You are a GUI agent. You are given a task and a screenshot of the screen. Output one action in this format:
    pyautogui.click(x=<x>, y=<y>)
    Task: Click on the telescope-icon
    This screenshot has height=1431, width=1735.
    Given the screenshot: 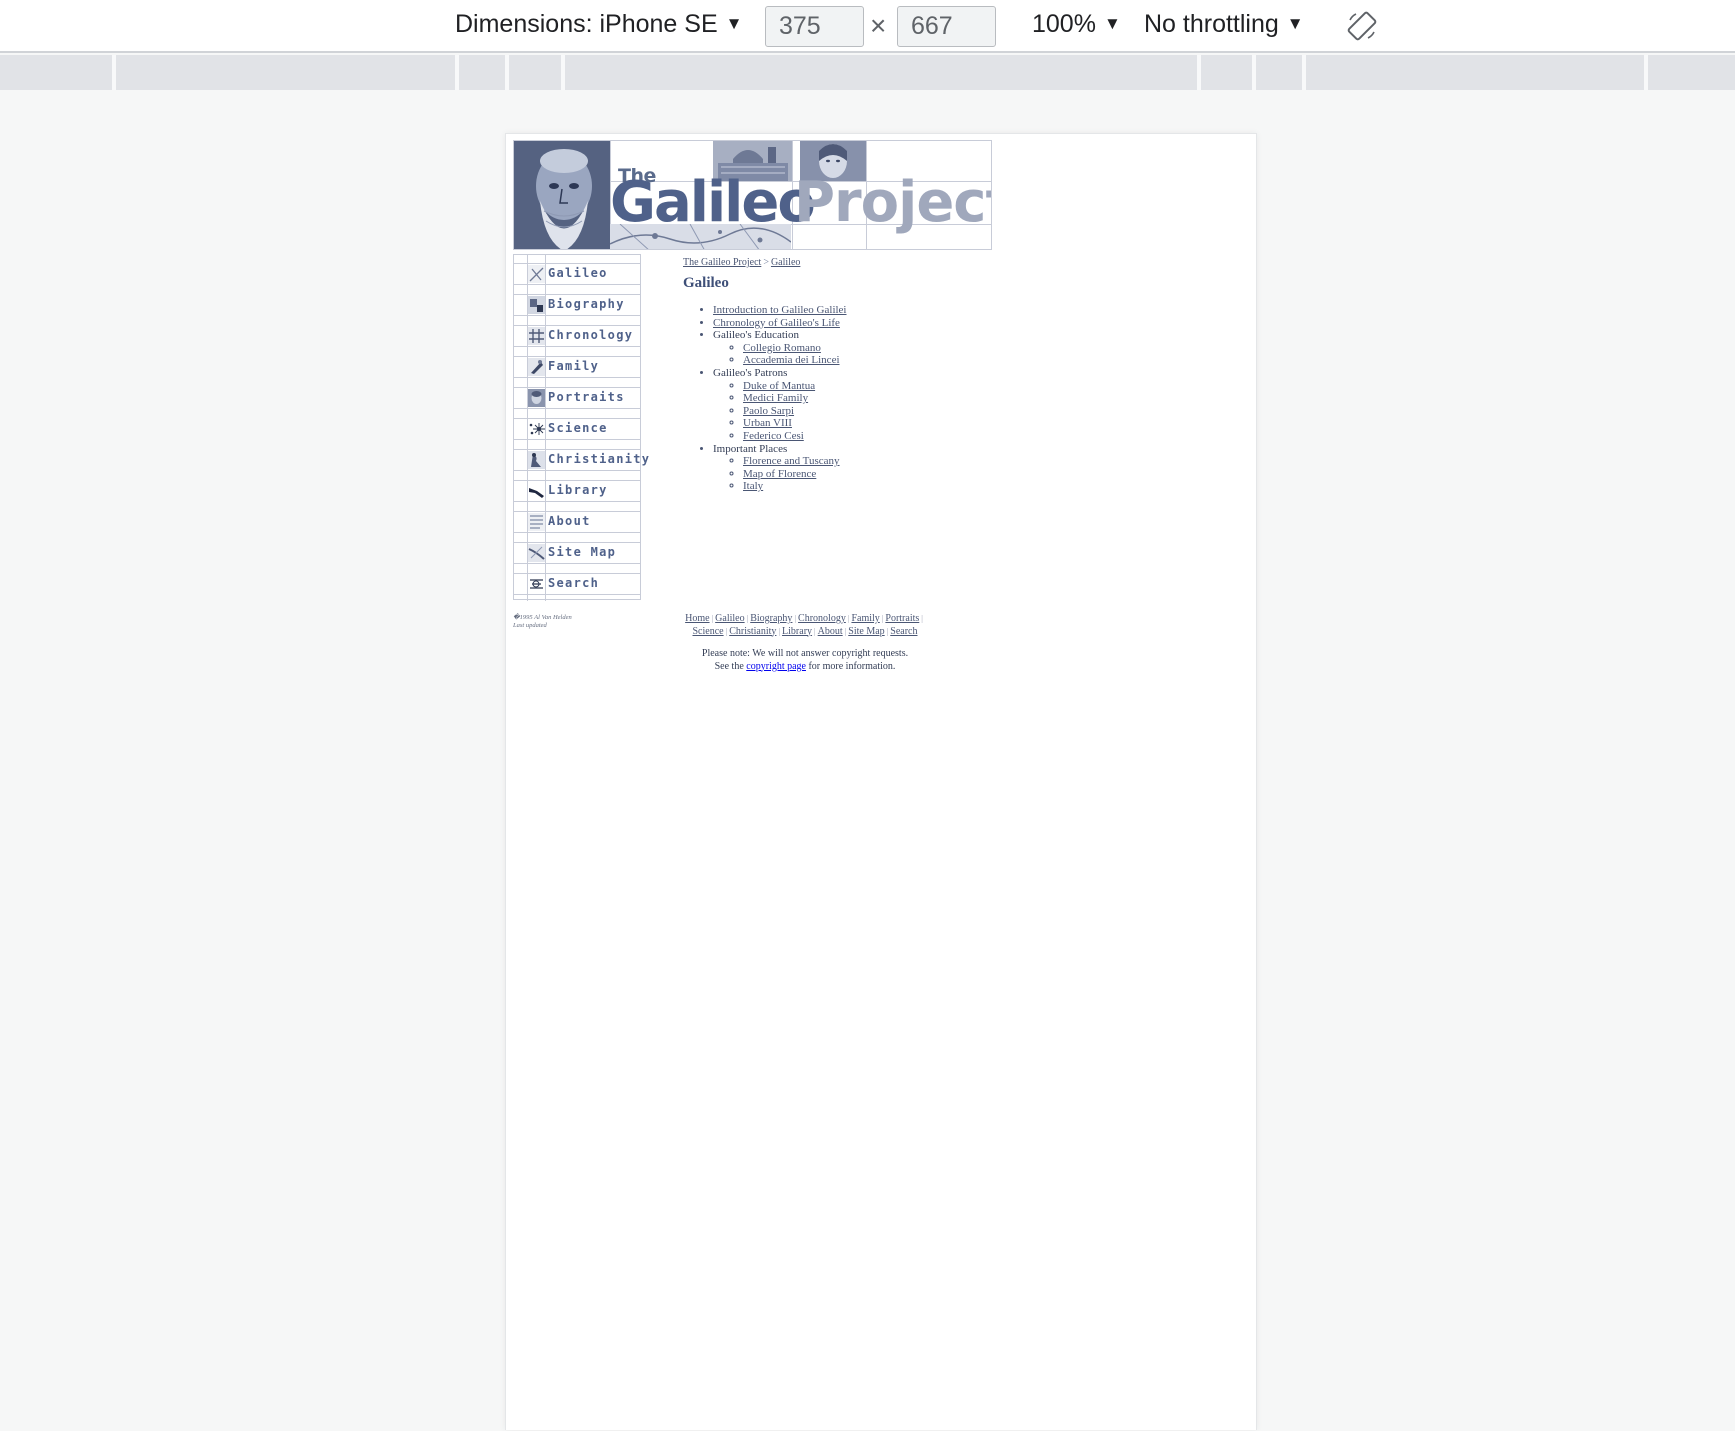 What is the action you would take?
    pyautogui.click(x=536, y=274)
    